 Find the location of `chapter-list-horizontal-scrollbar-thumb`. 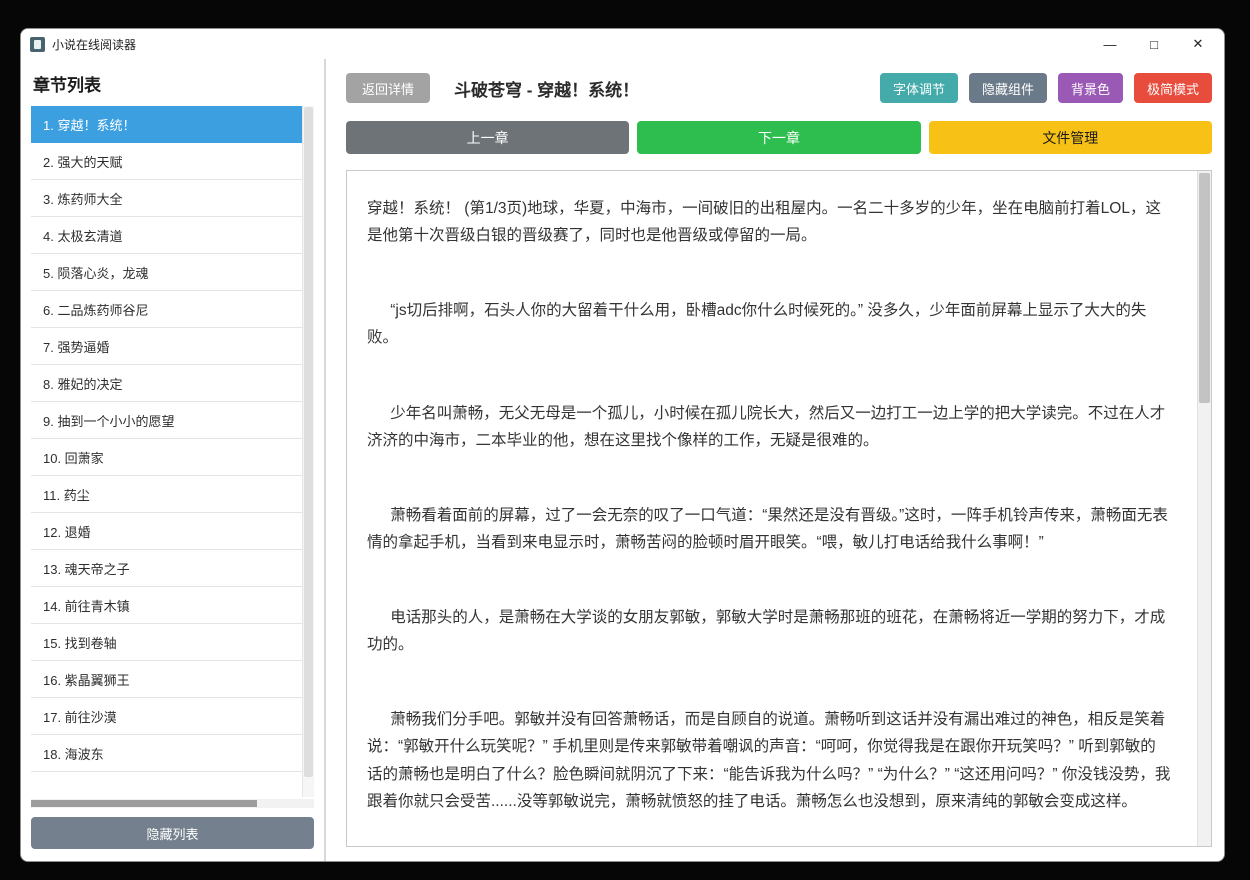

chapter-list-horizontal-scrollbar-thumb is located at coordinates (144, 803).